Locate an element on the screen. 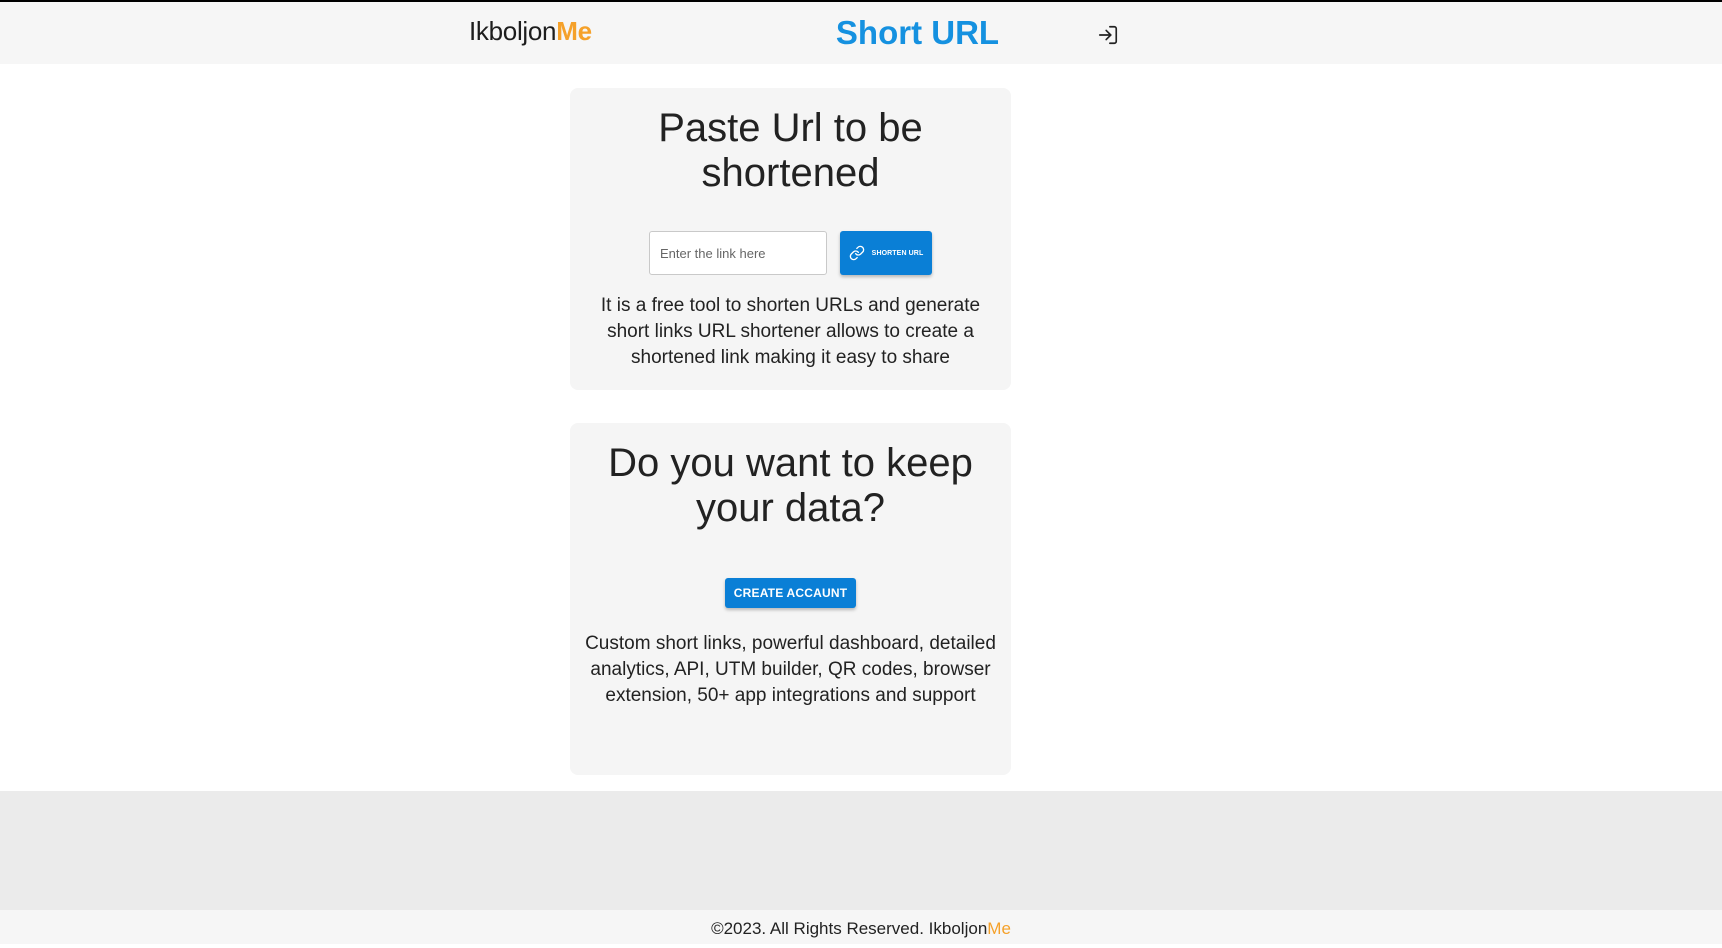  url-input is located at coordinates (738, 253).